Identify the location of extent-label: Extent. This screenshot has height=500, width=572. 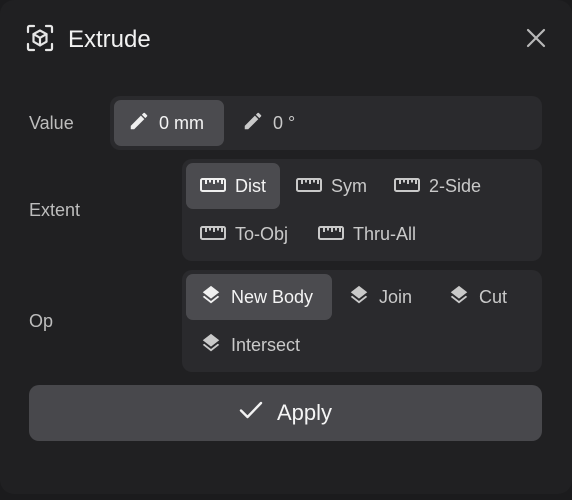
(55, 210).